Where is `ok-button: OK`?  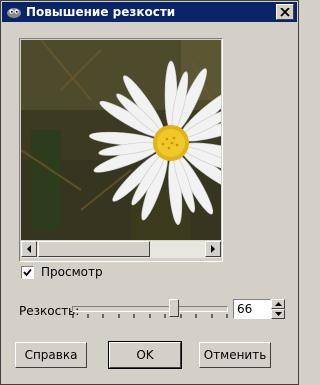 ok-button: OK is located at coordinates (145, 355).